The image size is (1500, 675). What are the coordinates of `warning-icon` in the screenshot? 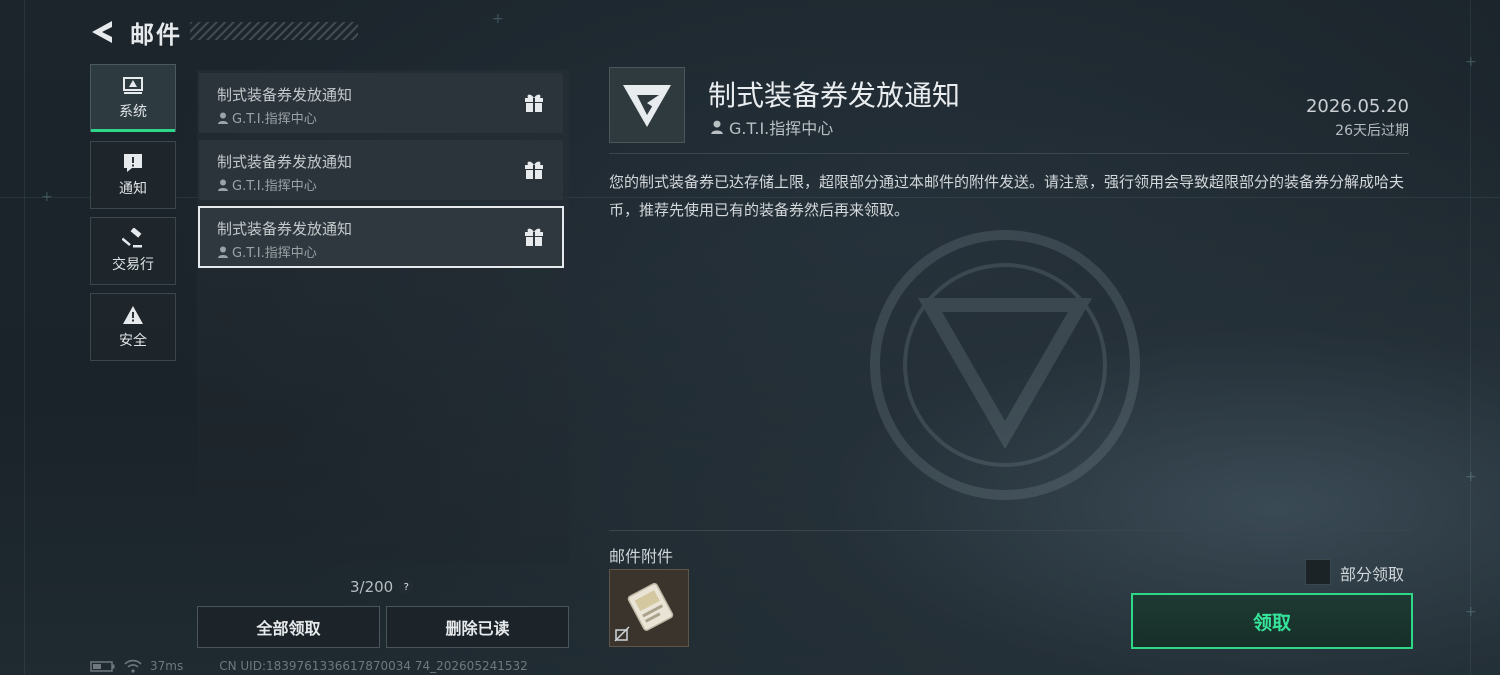 It's located at (133, 315).